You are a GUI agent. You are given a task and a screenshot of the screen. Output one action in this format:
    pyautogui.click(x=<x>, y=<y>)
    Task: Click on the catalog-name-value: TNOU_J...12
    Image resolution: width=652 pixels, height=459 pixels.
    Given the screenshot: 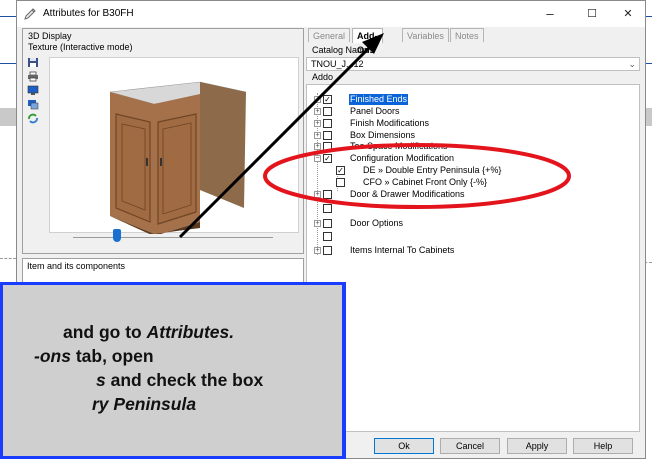 What is the action you would take?
    pyautogui.click(x=337, y=64)
    